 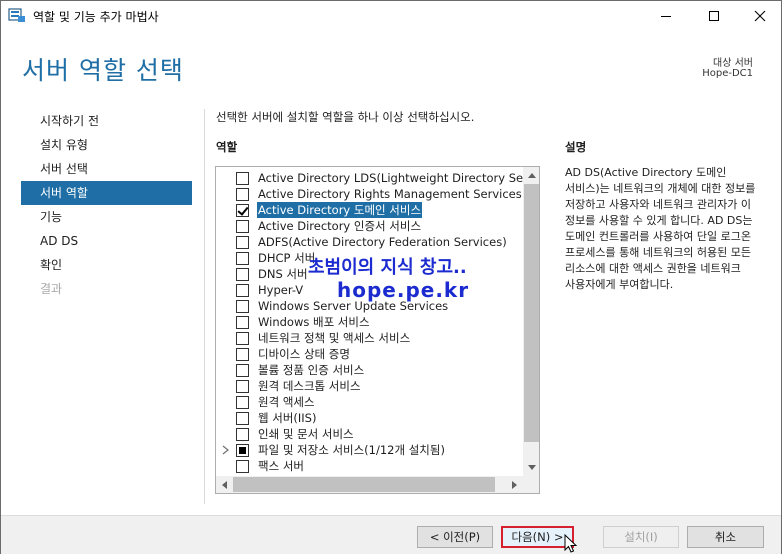 What do you see at coordinates (204, 306) in the screenshot?
I see `nav-divider` at bounding box center [204, 306].